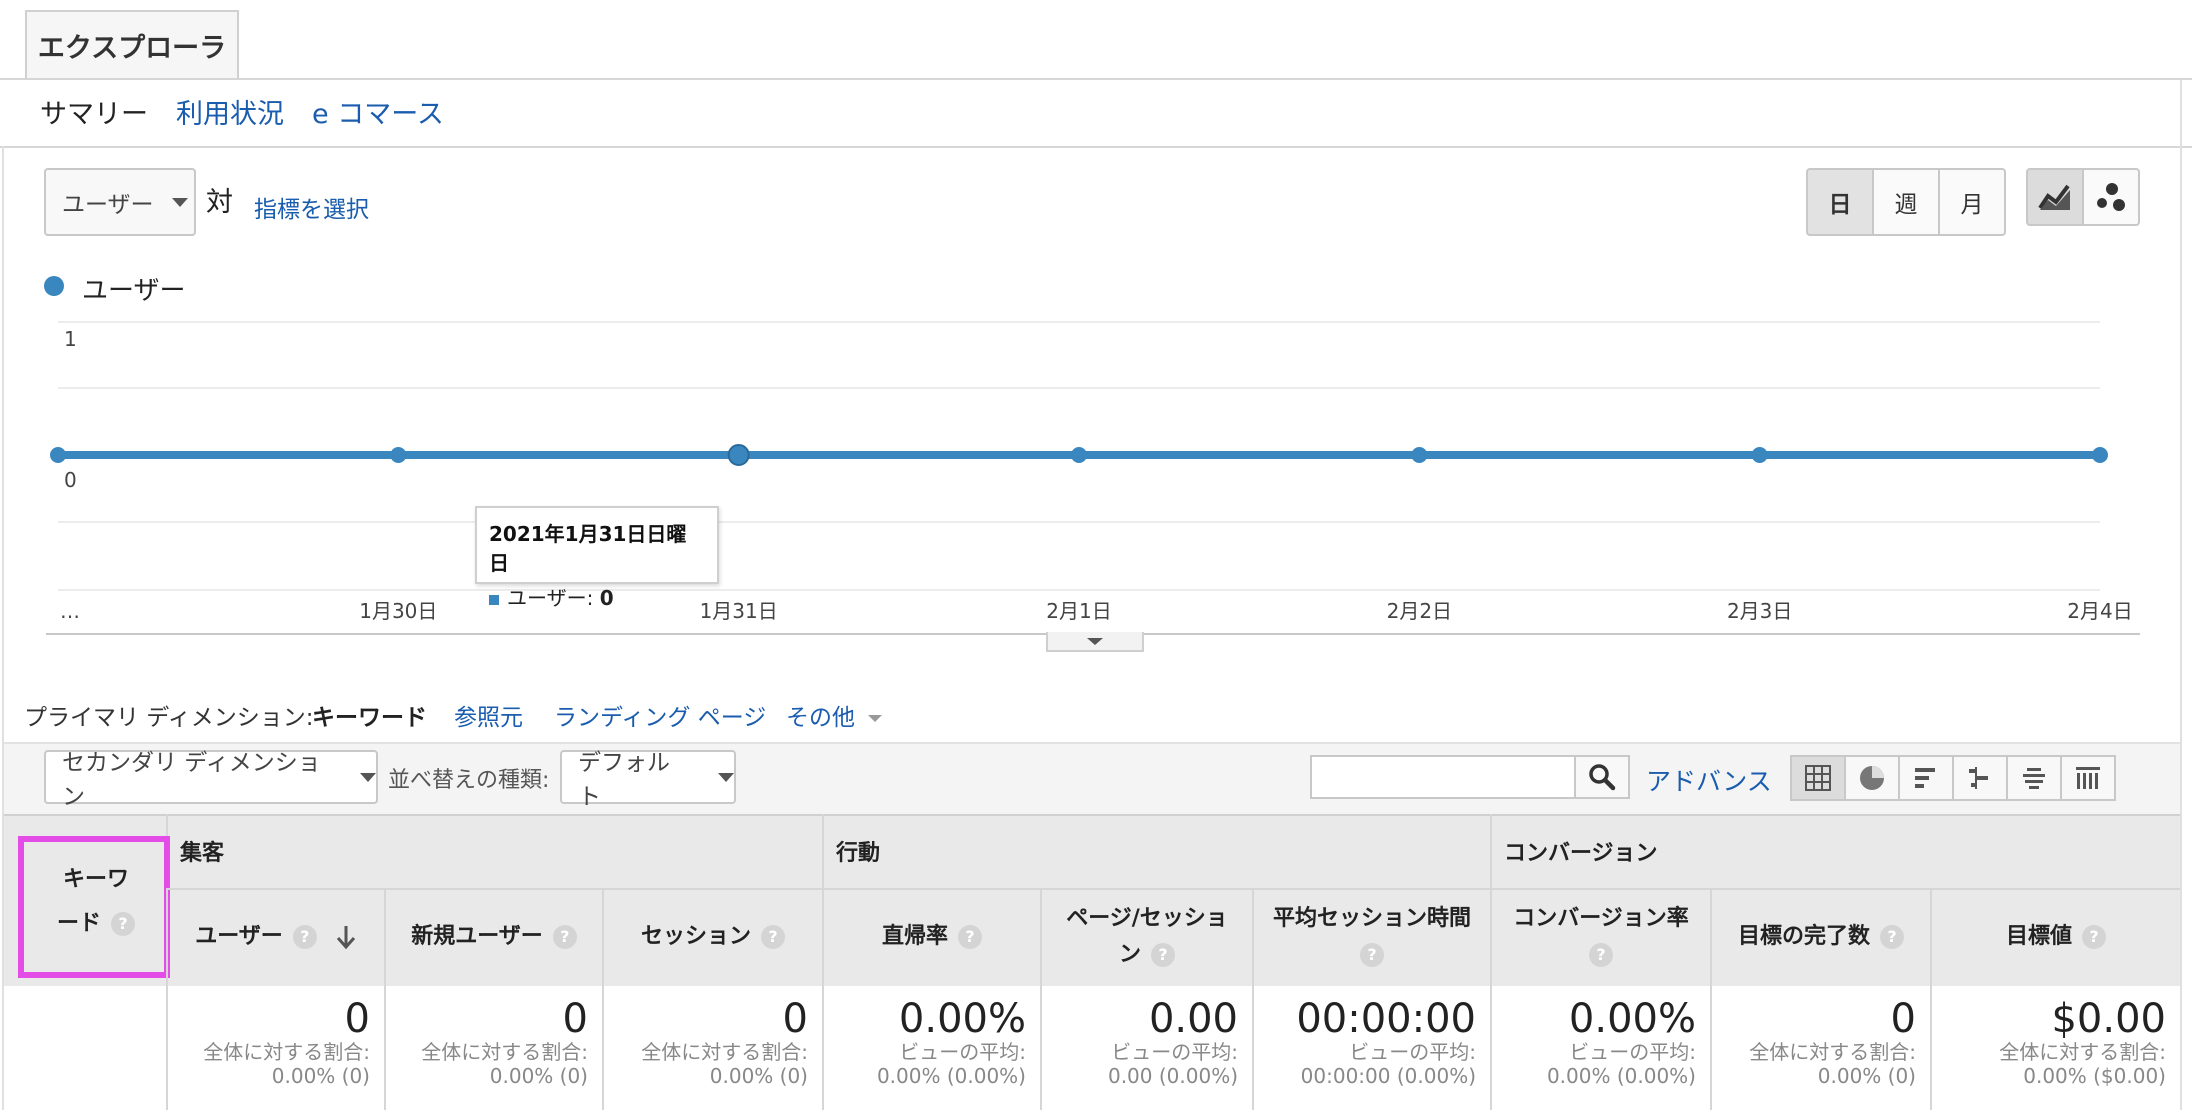 Image resolution: width=2192 pixels, height=1110 pixels. I want to click on total-conversion-rate-caption: ビューの平均:, so click(1632, 1052).